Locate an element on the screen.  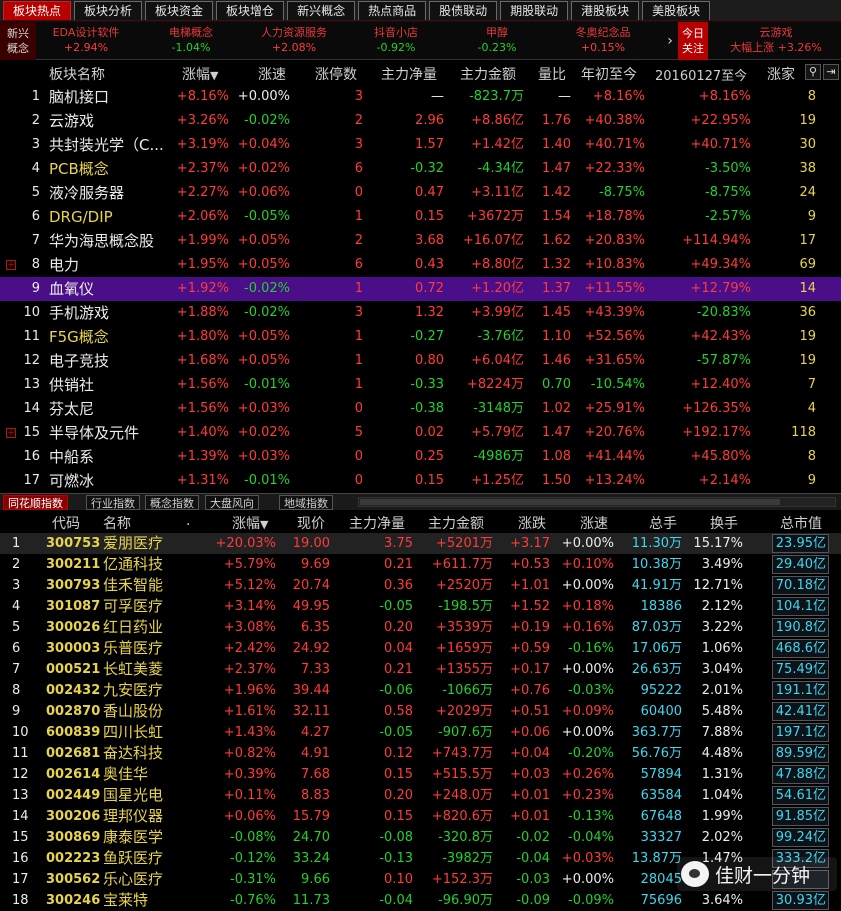
scrollbar-thumb is located at coordinates (570, 502).